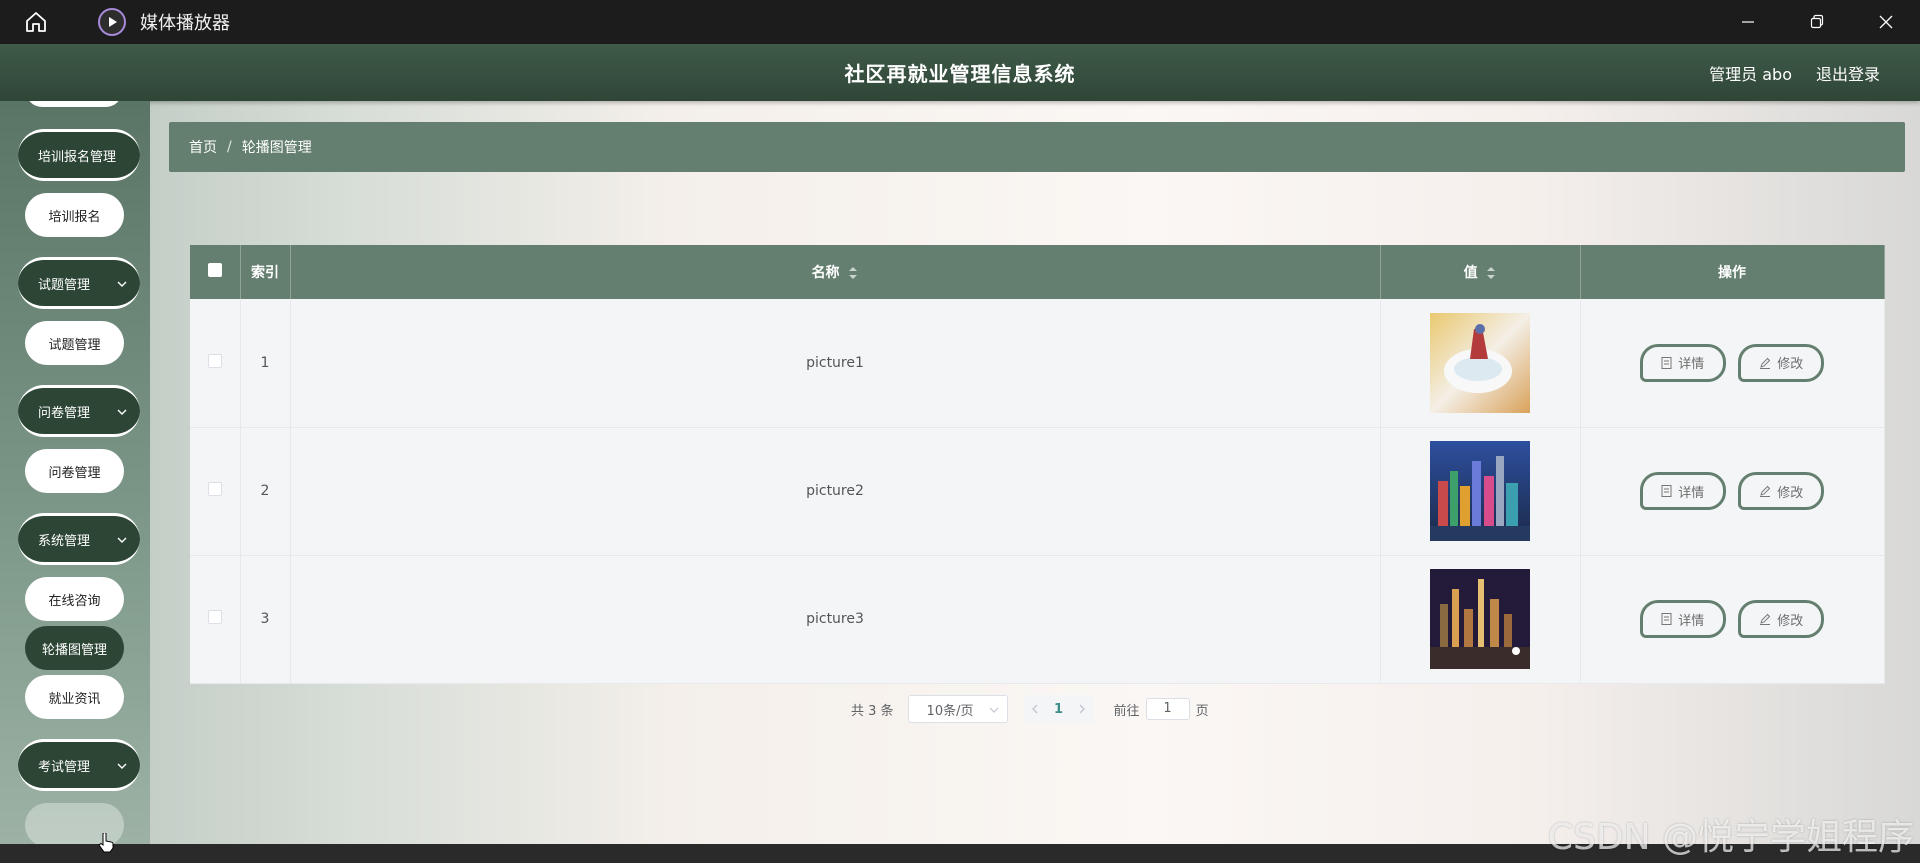 Image resolution: width=1920 pixels, height=863 pixels. What do you see at coordinates (64, 413) in the screenshot?
I see `menu-group-label: 问卷管理` at bounding box center [64, 413].